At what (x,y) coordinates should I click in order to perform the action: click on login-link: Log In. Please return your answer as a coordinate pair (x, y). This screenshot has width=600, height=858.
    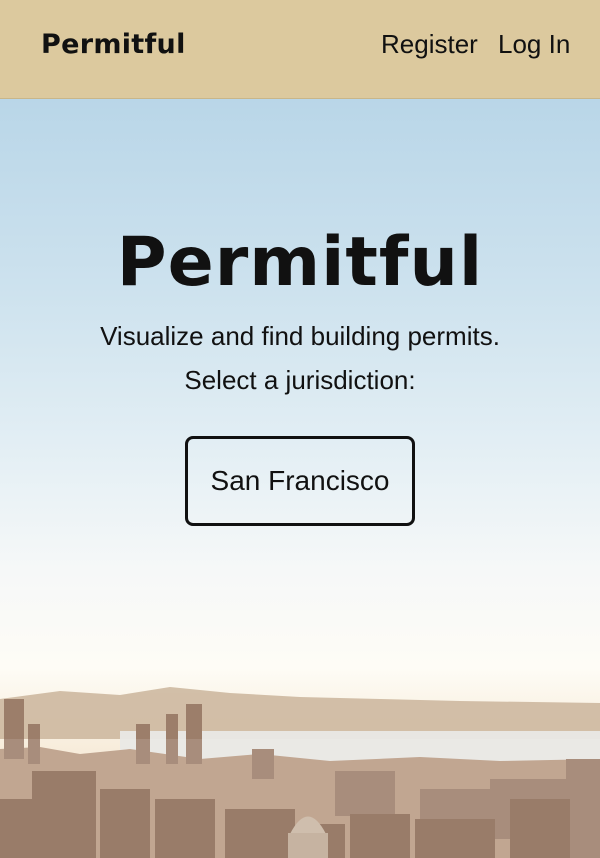
    Looking at the image, I should click on (534, 44).